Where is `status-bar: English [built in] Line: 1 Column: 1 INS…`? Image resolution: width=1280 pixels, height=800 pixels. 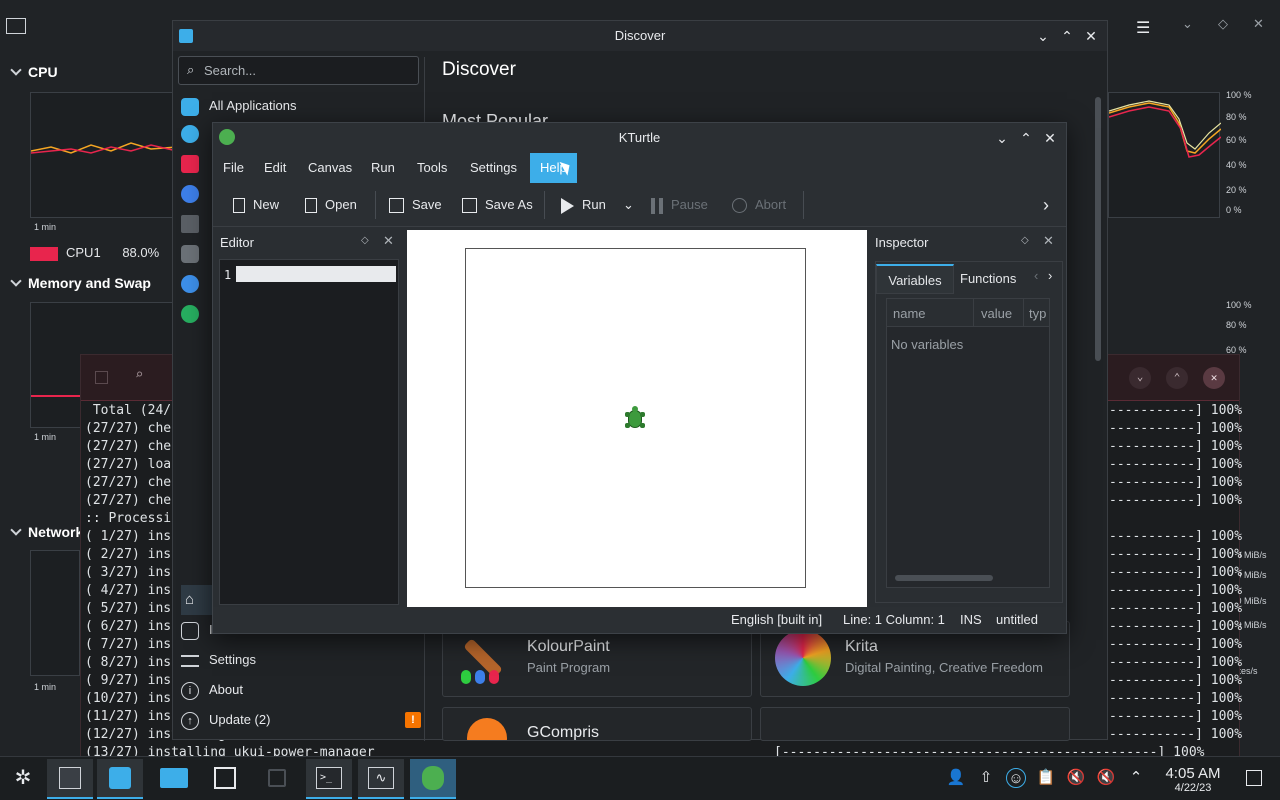
status-bar: English [built in] Line: 1 Column: 1 INS… is located at coordinates (639, 620).